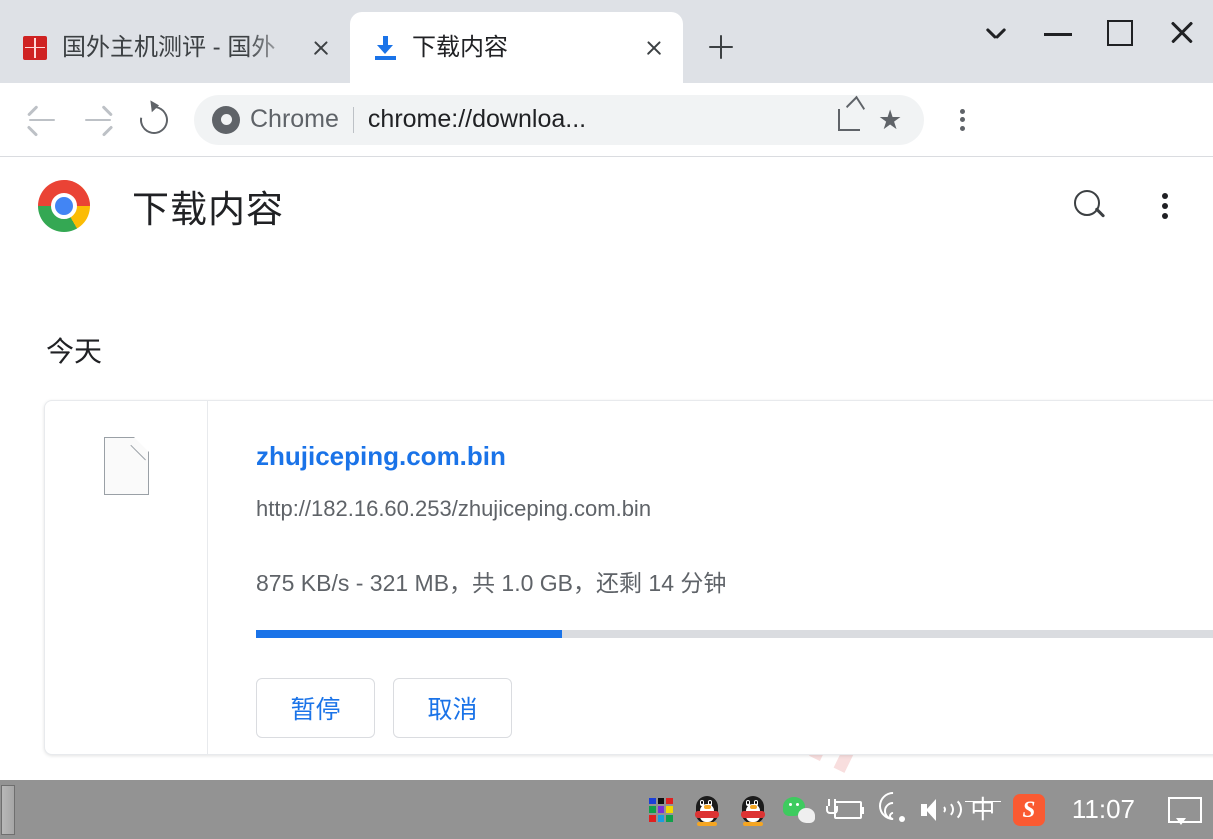  I want to click on forward-button, so click(98, 120).